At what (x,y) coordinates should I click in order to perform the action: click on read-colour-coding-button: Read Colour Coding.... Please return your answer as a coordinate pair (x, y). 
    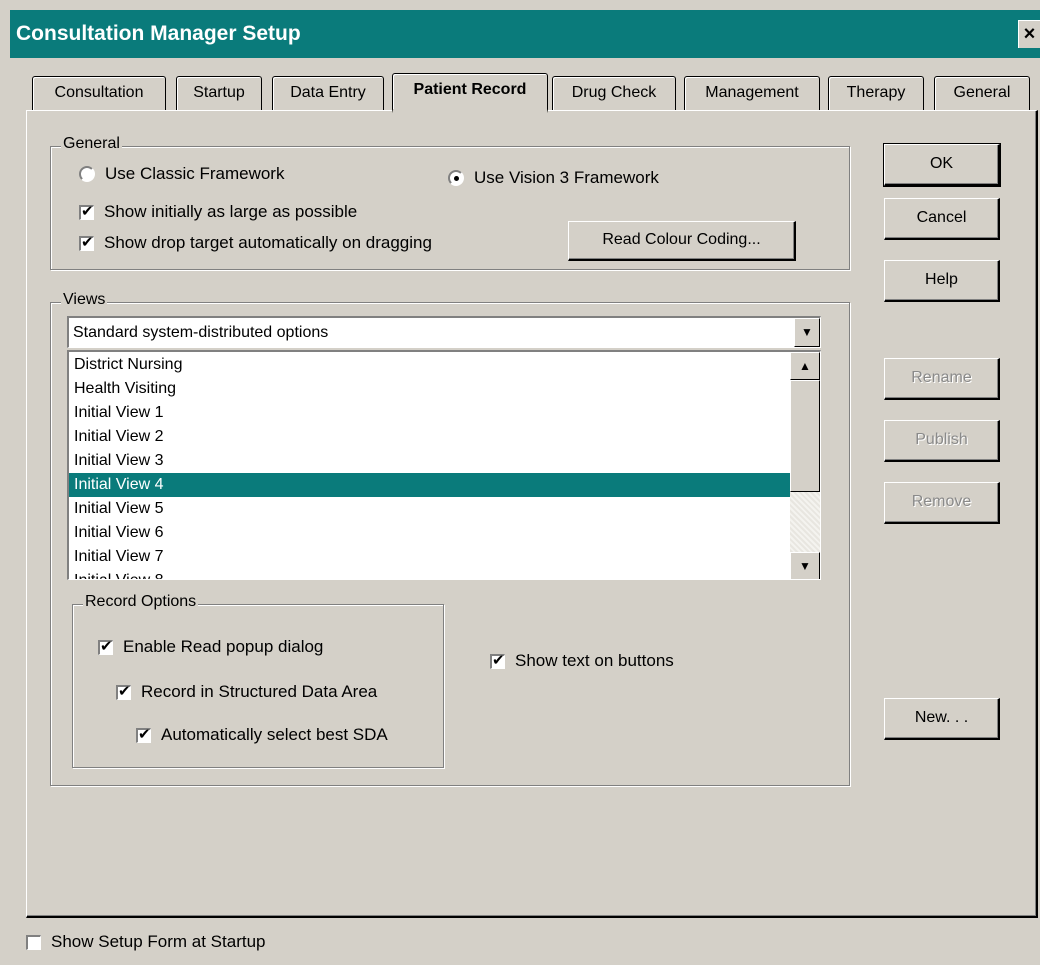
    Looking at the image, I should click on (682, 241).